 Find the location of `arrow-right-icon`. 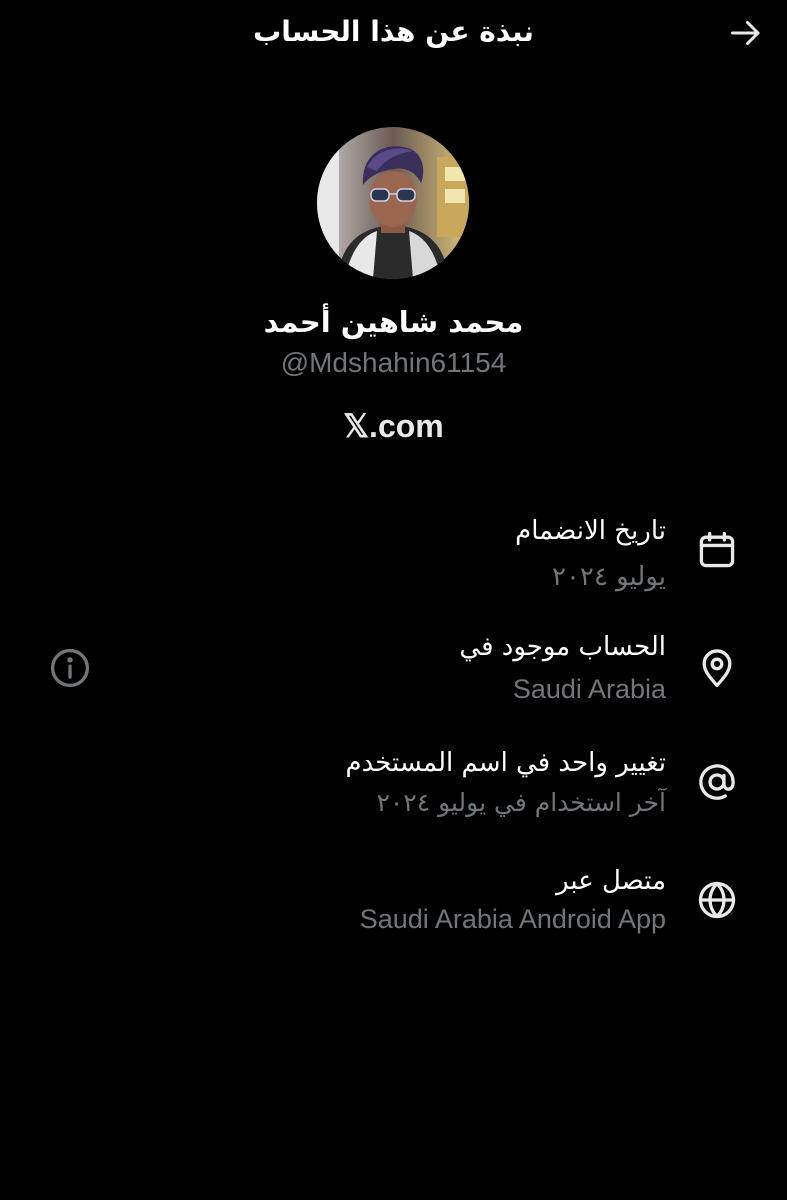

arrow-right-icon is located at coordinates (745, 33).